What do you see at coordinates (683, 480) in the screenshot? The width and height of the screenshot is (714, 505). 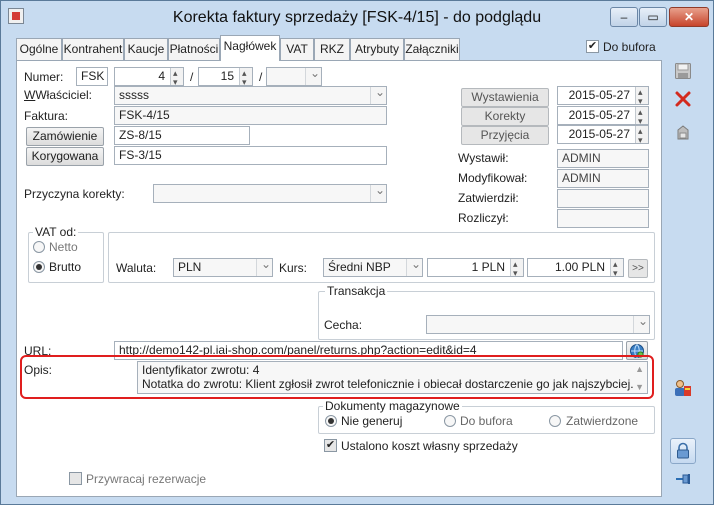 I see `pin-button` at bounding box center [683, 480].